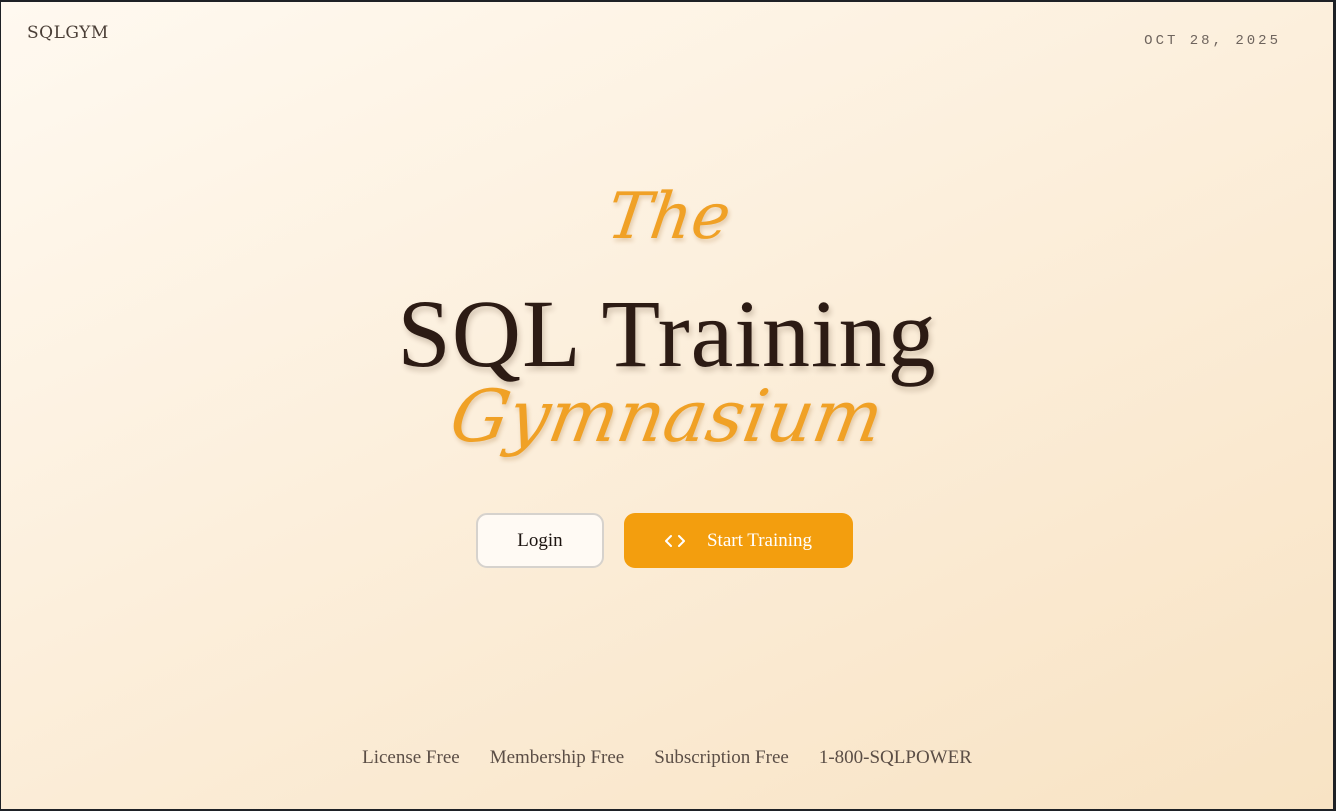  What do you see at coordinates (1212, 41) in the screenshot?
I see `current-date: OCT 28, 2025` at bounding box center [1212, 41].